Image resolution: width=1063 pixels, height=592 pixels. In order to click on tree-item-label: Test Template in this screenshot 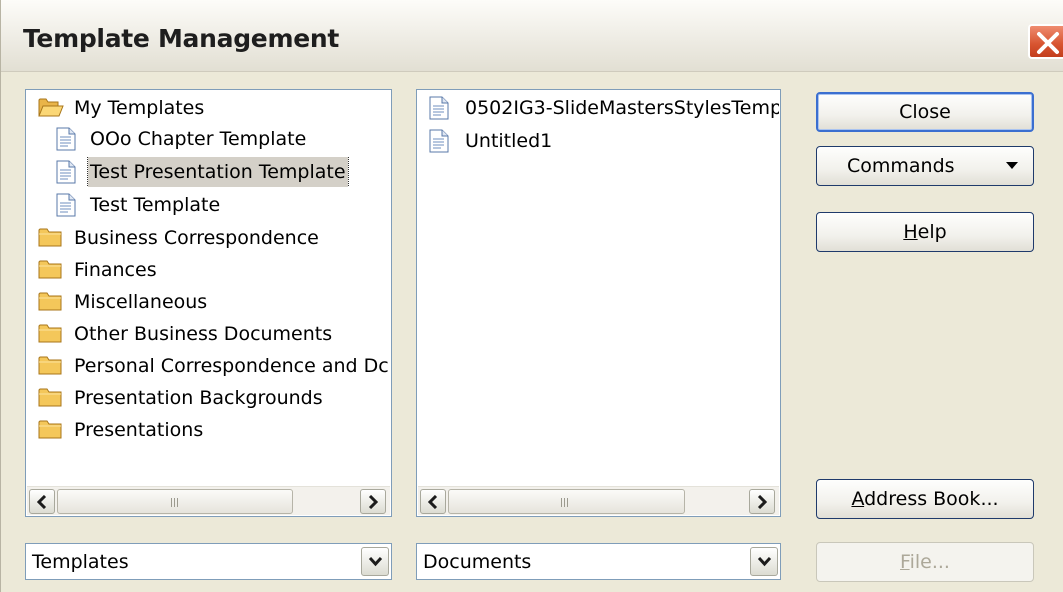, I will do `click(155, 205)`.